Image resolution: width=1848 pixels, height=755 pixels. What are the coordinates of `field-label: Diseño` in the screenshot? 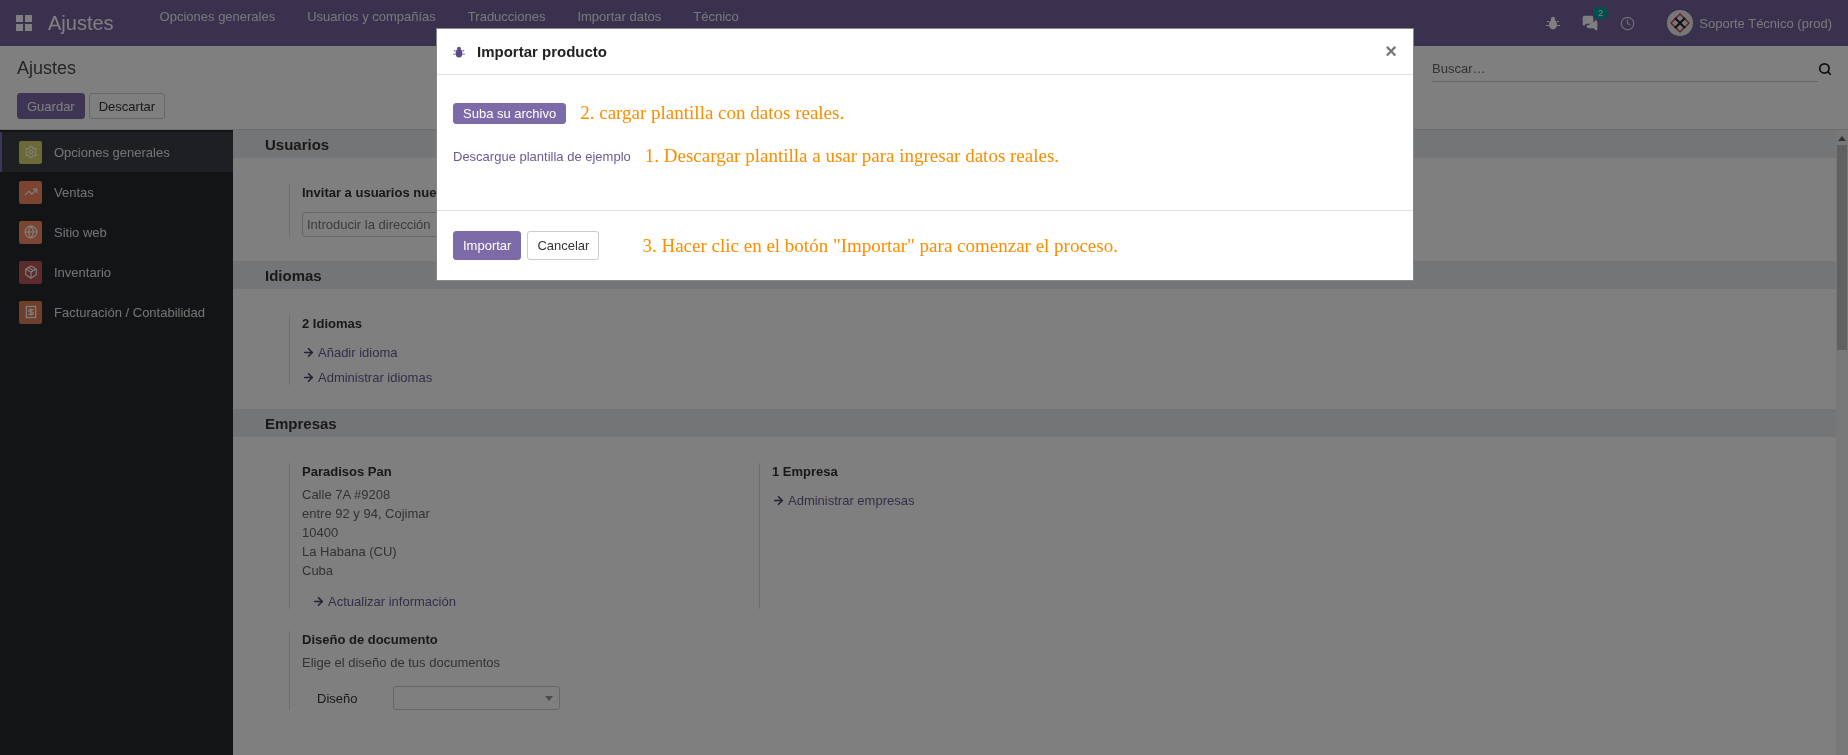 It's located at (338, 698).